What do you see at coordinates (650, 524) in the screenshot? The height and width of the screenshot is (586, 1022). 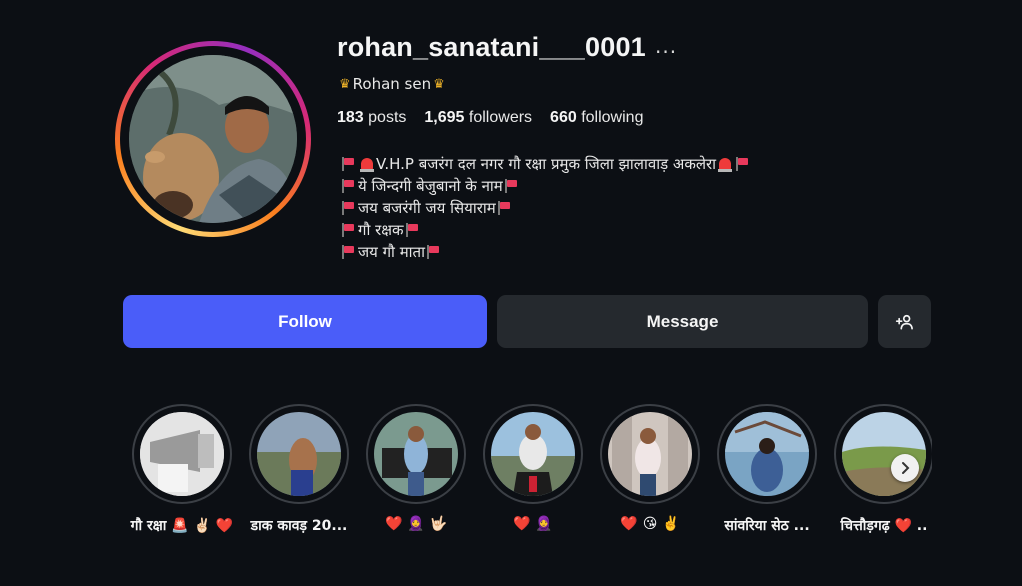 I see `highlight-label: ❤️ 😘 ✌️` at bounding box center [650, 524].